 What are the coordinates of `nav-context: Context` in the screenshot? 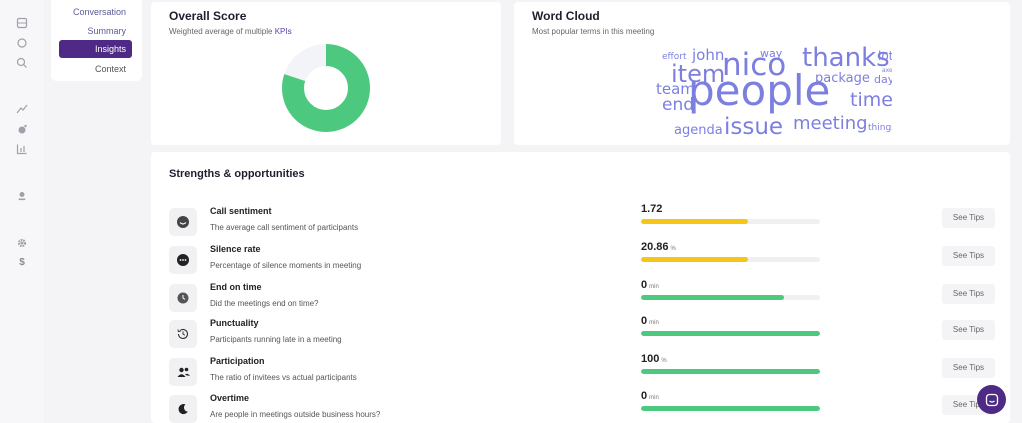 It's located at (110, 69).